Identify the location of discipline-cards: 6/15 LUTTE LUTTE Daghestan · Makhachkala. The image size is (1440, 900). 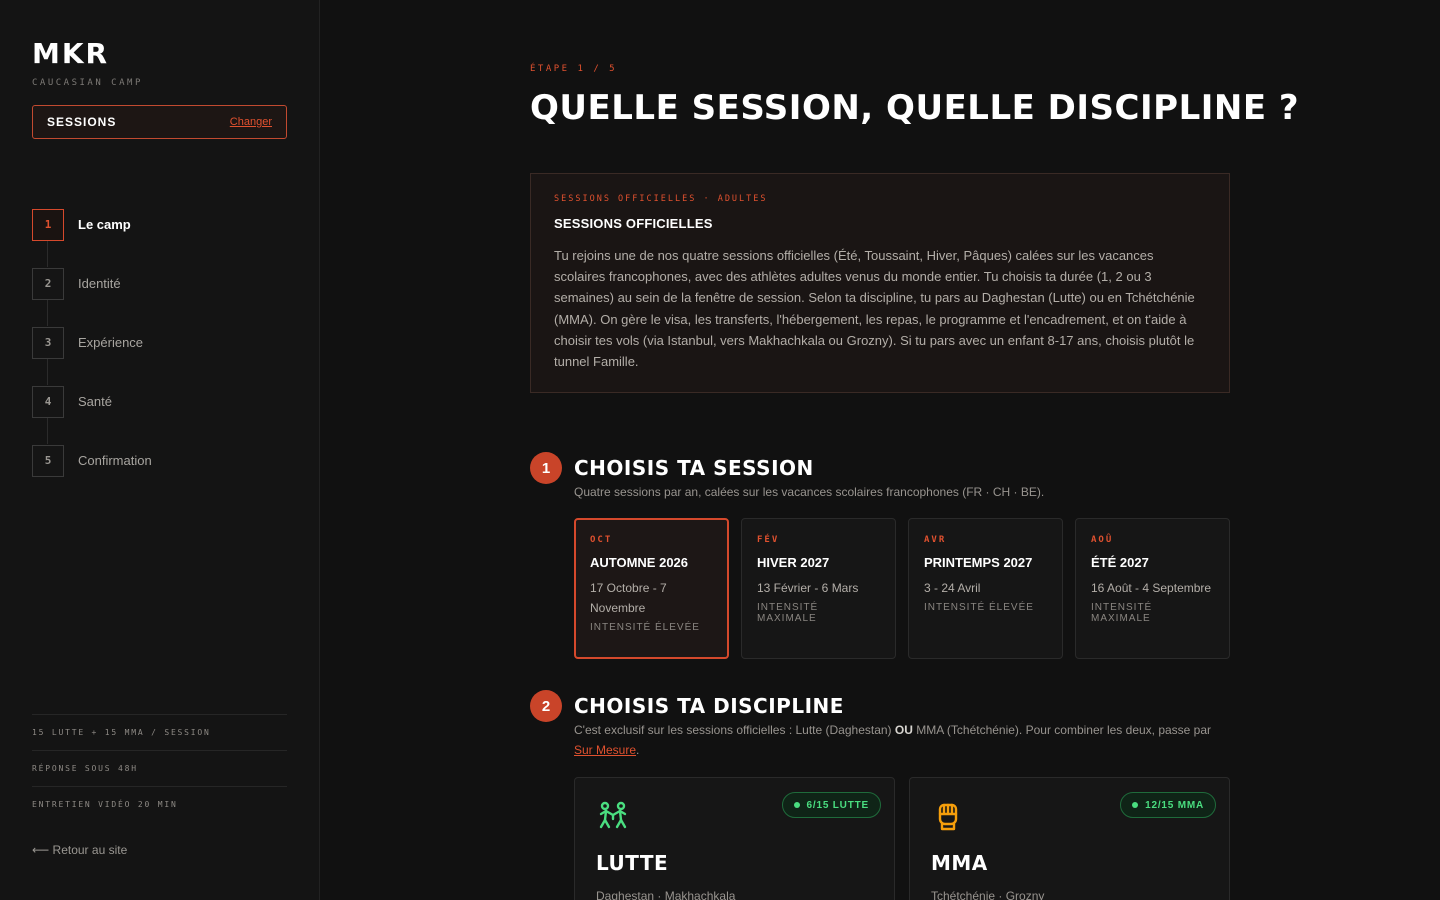
(902, 838).